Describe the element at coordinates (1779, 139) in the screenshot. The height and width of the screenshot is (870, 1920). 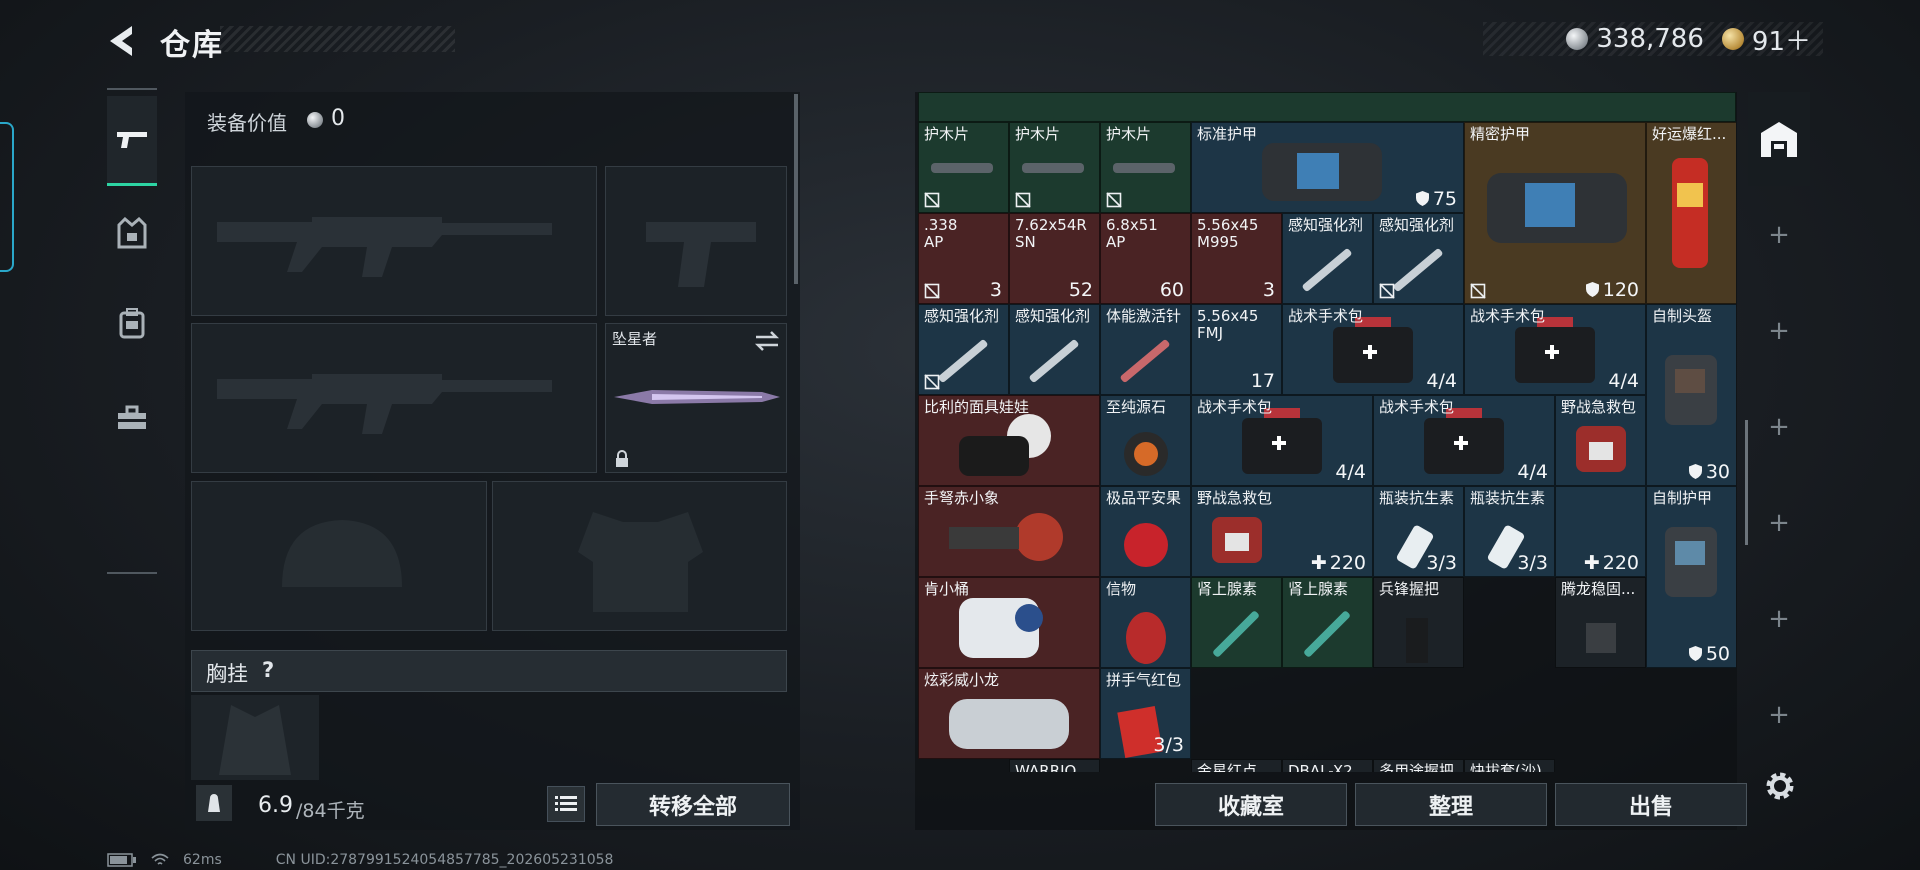
I see `warehouse-tab-main` at that location.